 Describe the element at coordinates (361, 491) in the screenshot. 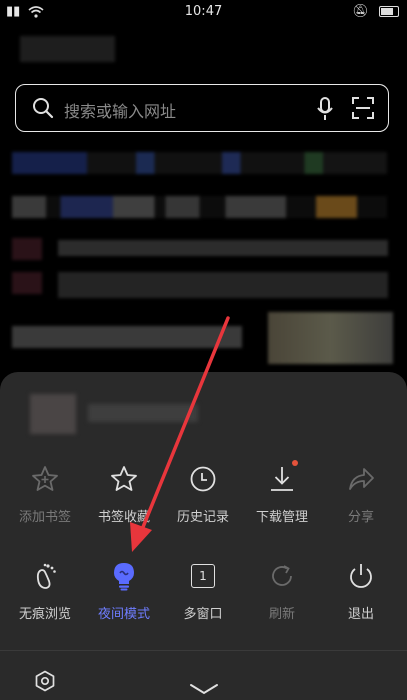

I see `share-button: 分享` at that location.